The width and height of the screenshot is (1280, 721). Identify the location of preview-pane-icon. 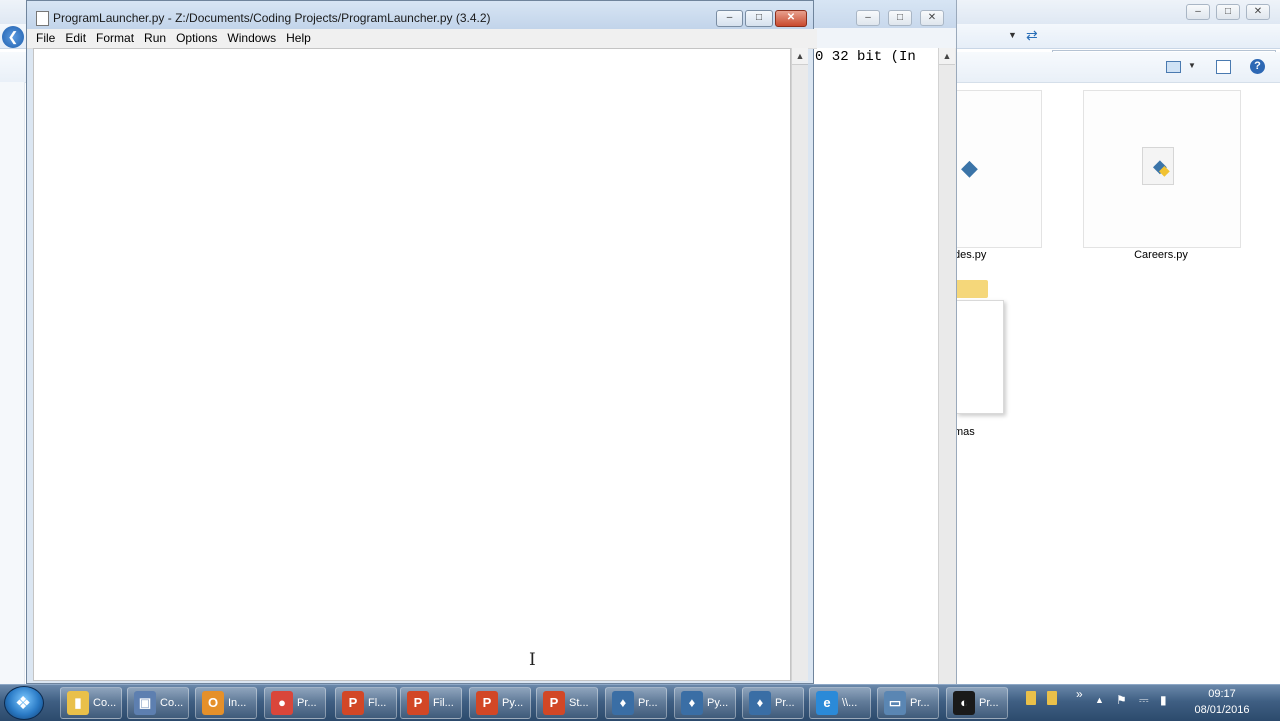
(1223, 67).